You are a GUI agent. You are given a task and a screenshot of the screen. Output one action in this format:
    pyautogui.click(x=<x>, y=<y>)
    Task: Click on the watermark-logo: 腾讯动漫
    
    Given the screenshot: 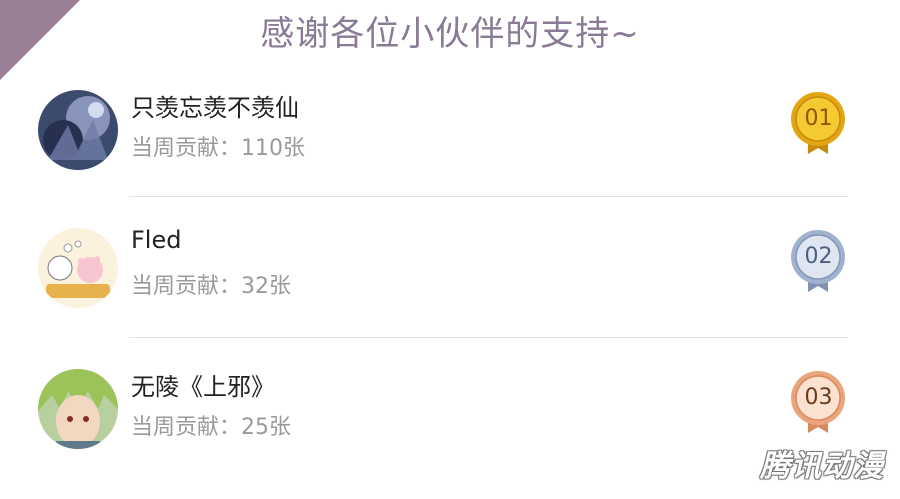 What is the action you would take?
    pyautogui.click(x=822, y=466)
    